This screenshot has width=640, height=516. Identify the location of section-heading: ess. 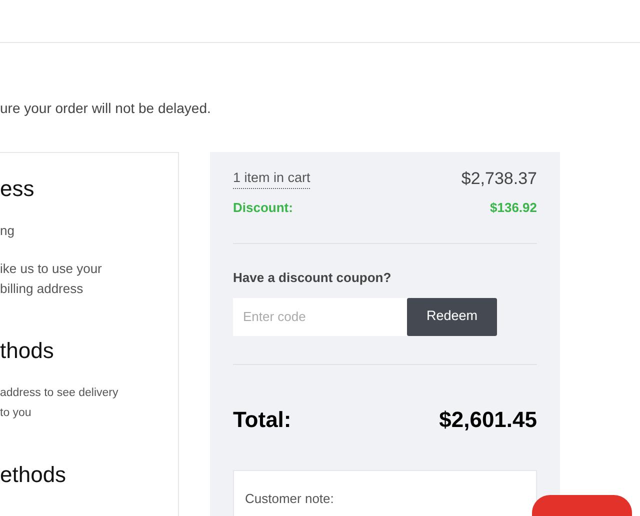
(18, 189).